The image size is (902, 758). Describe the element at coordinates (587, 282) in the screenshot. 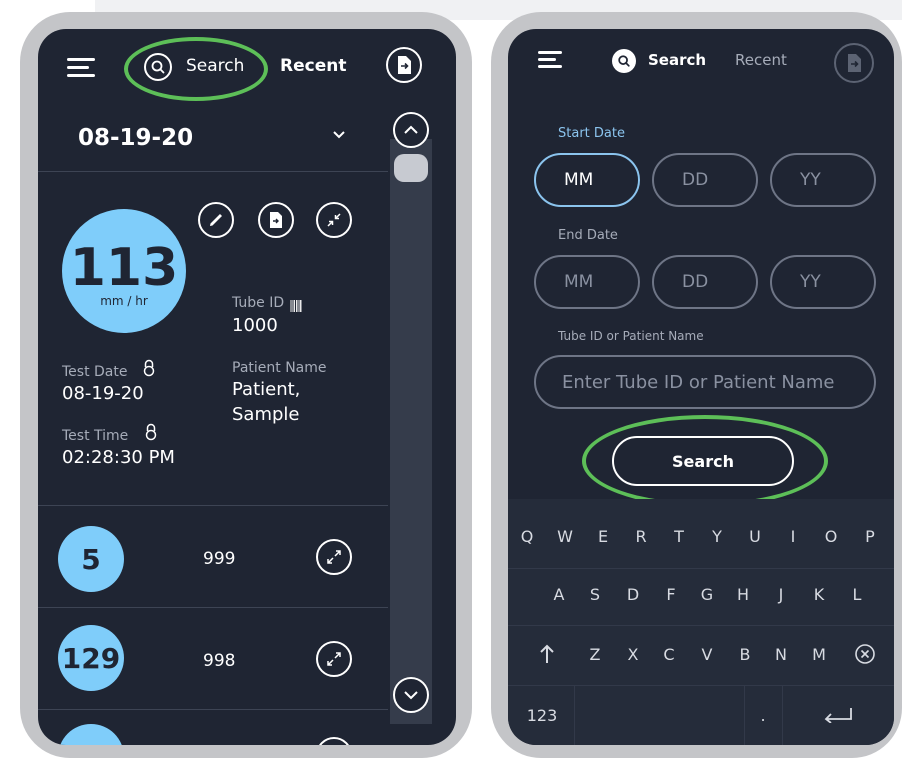

I see `end-month-input: MM` at that location.